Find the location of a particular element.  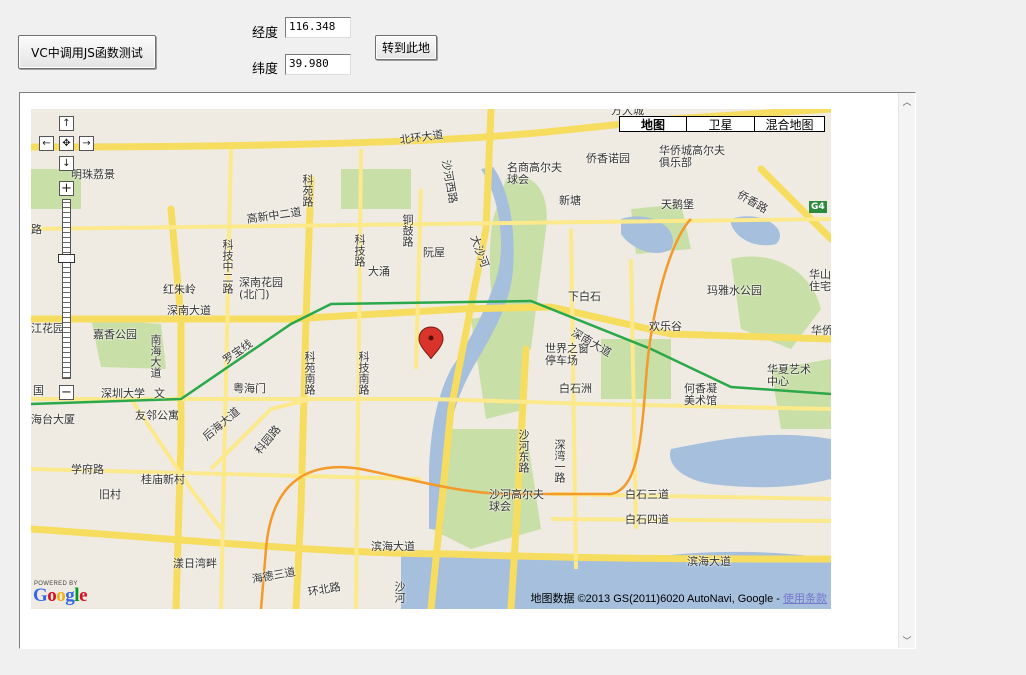

label-shahegolf: 沙河高尔夫 球会 is located at coordinates (516, 500).